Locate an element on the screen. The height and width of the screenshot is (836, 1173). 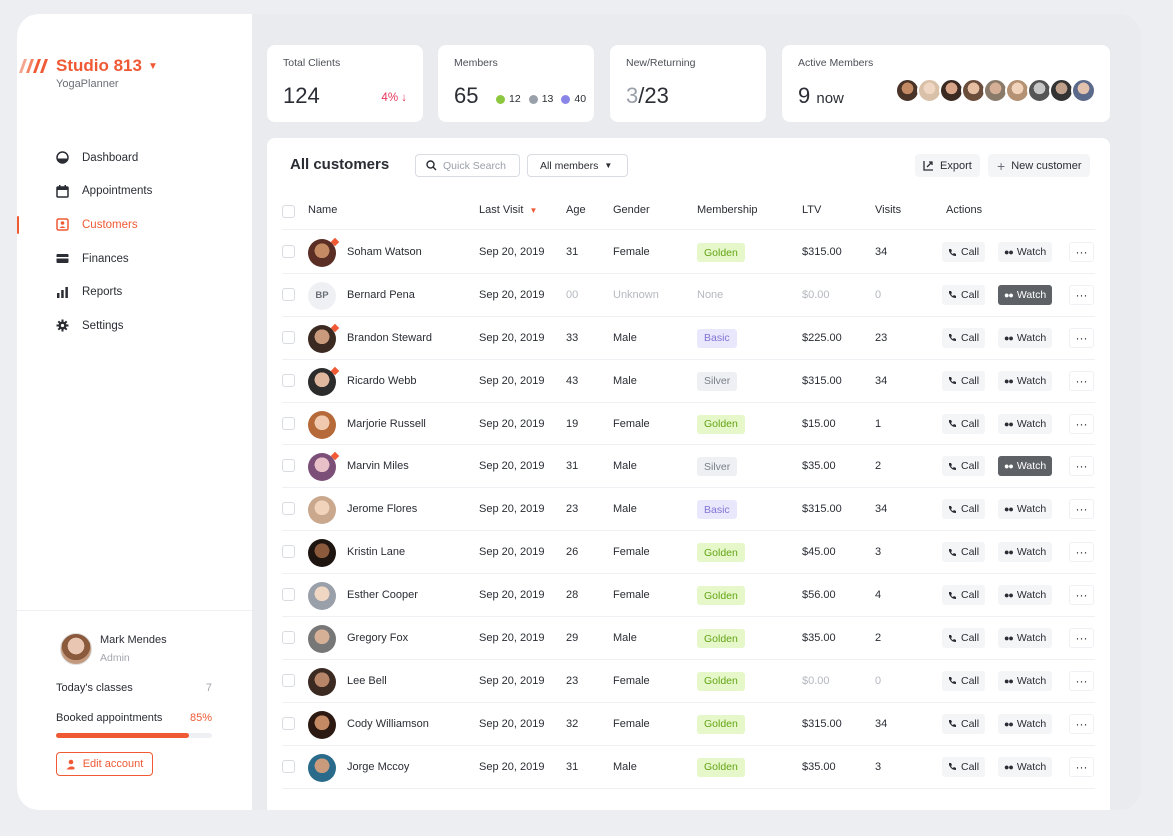
column-header-name: Name is located at coordinates (322, 210).